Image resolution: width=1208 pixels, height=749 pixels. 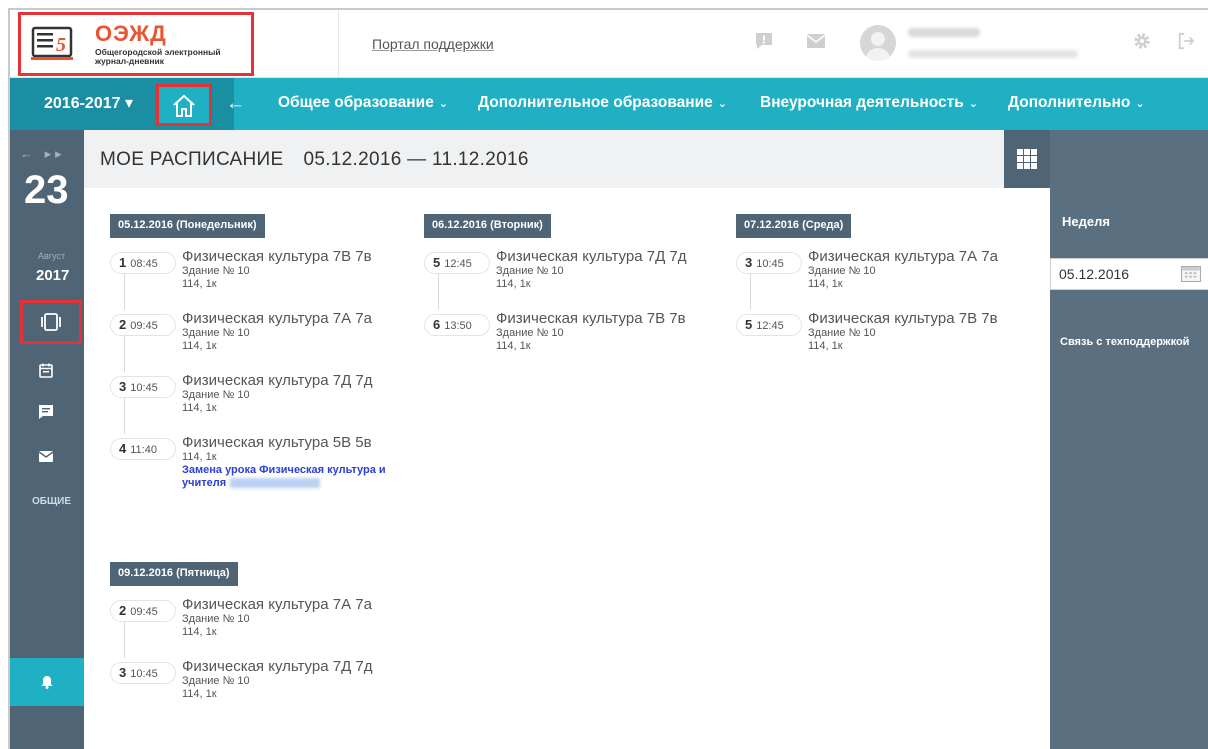 What do you see at coordinates (46, 370) in the screenshot?
I see `calendar-icon` at bounding box center [46, 370].